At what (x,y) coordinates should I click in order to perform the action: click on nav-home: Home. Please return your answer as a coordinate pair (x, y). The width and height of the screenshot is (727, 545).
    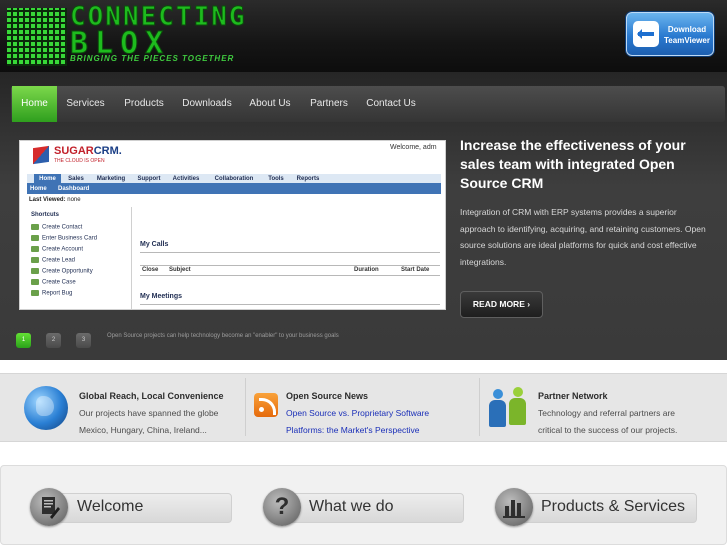
    Looking at the image, I should click on (34, 104).